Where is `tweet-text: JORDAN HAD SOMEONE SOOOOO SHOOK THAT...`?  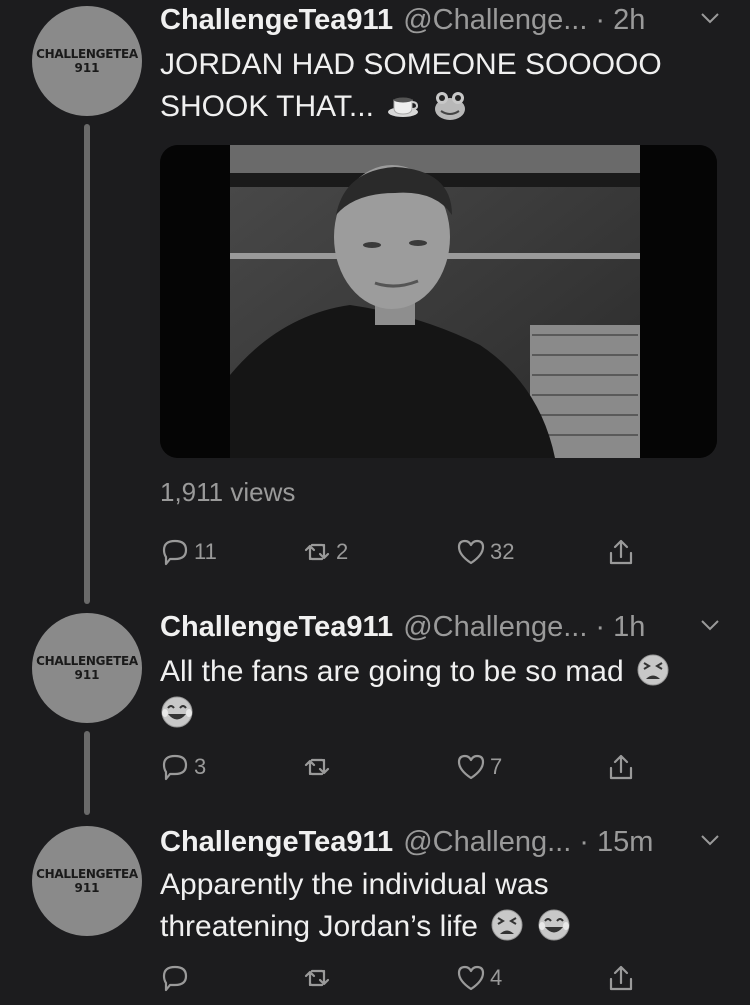
tweet-text: JORDAN HAD SOMEONE SOOOOO SHOOK THAT... is located at coordinates (411, 85).